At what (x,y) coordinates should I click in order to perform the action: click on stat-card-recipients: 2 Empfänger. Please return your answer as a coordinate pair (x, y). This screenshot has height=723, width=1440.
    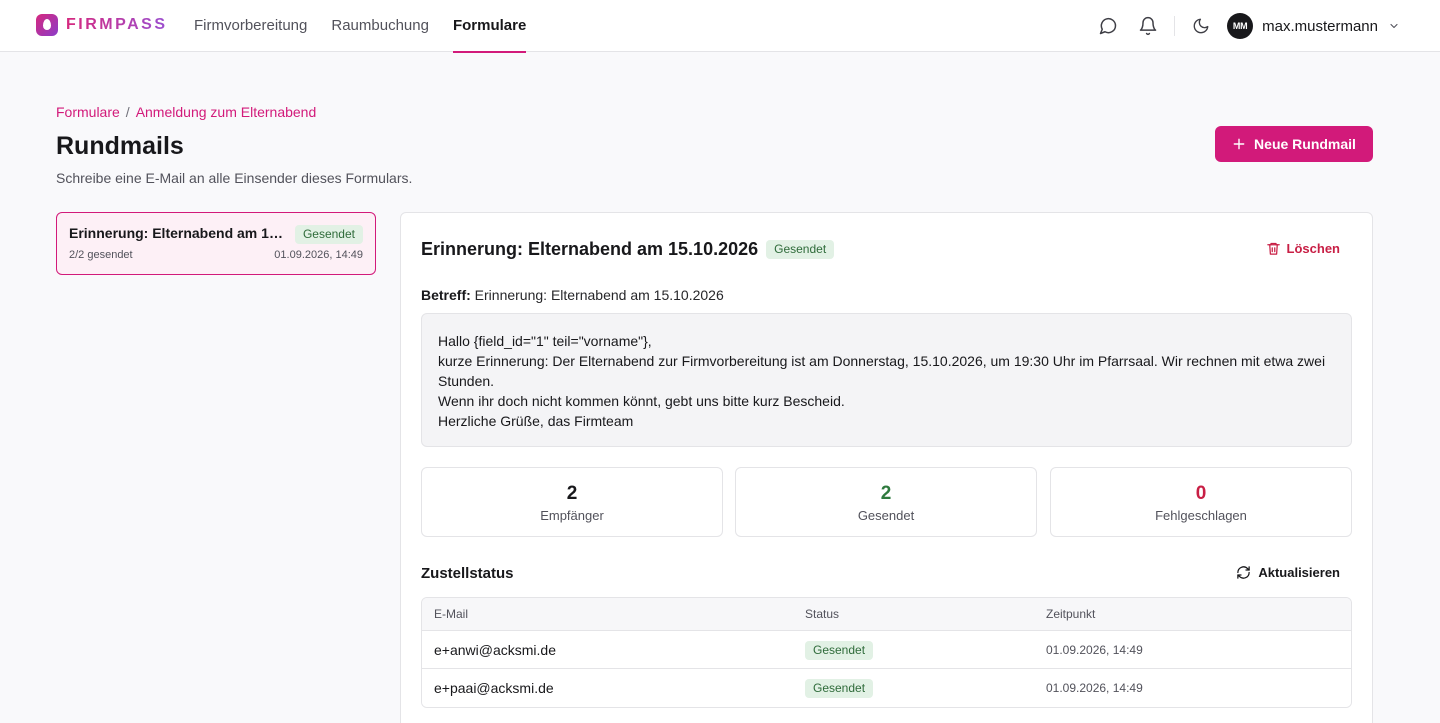
    Looking at the image, I should click on (572, 502).